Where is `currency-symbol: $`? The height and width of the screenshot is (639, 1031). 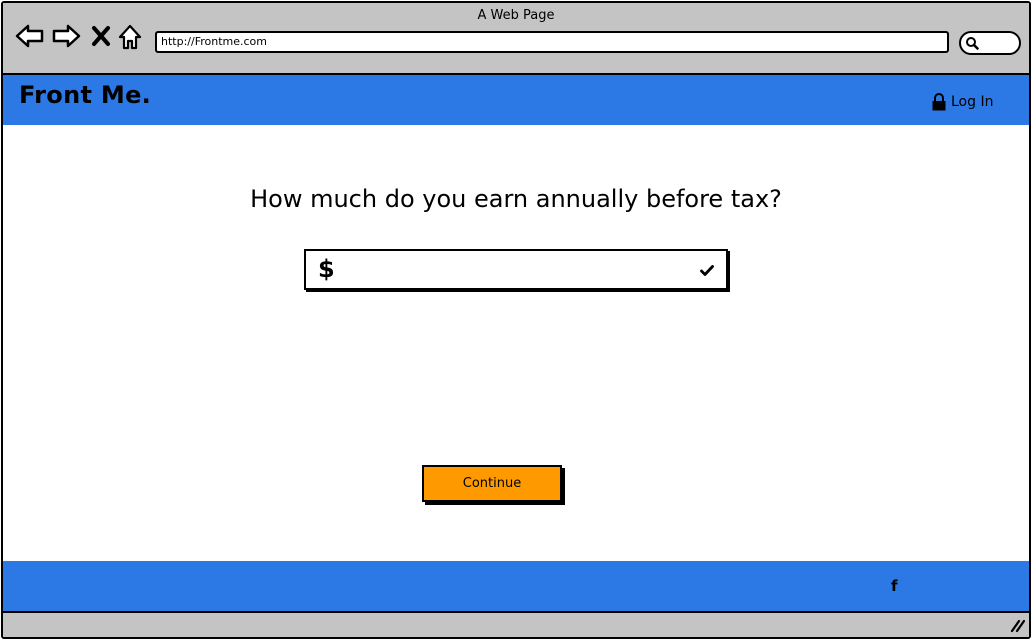 currency-symbol: $ is located at coordinates (326, 269).